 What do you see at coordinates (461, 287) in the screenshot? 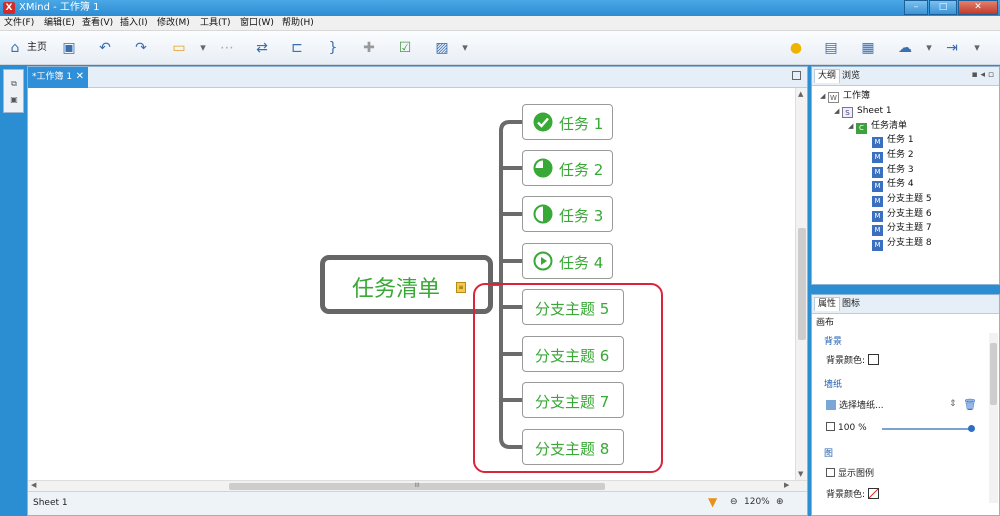
I see `note-icon: ≡` at bounding box center [461, 287].